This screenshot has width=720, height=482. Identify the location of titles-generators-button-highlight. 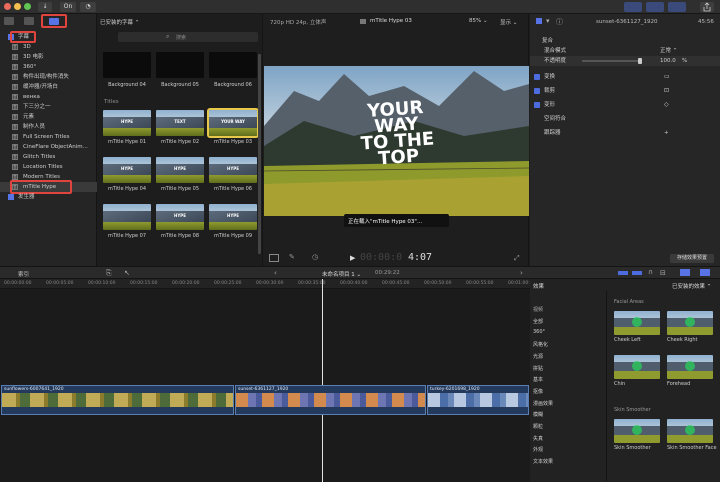
(54, 21).